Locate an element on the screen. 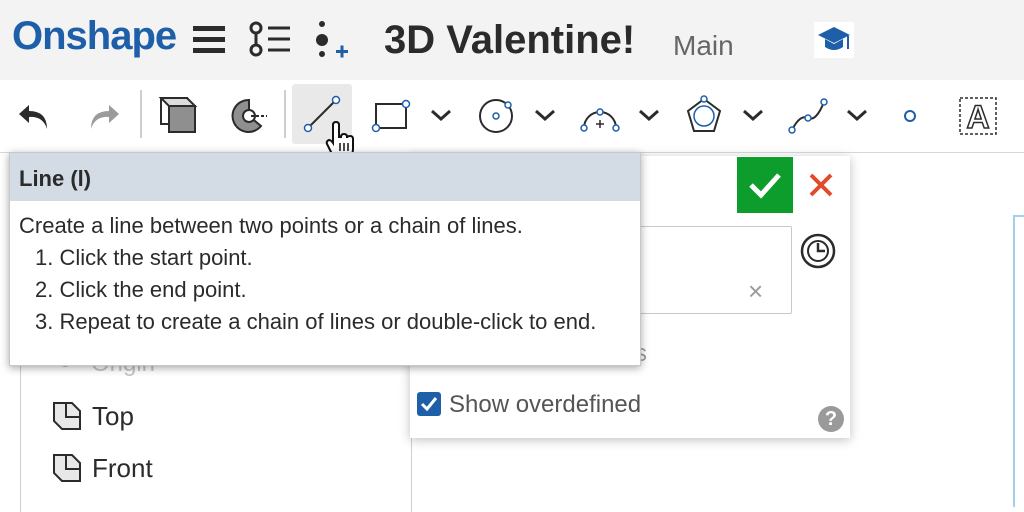 The width and height of the screenshot is (1024, 512). rectangle-options-chevron-down-icon is located at coordinates (441, 115).